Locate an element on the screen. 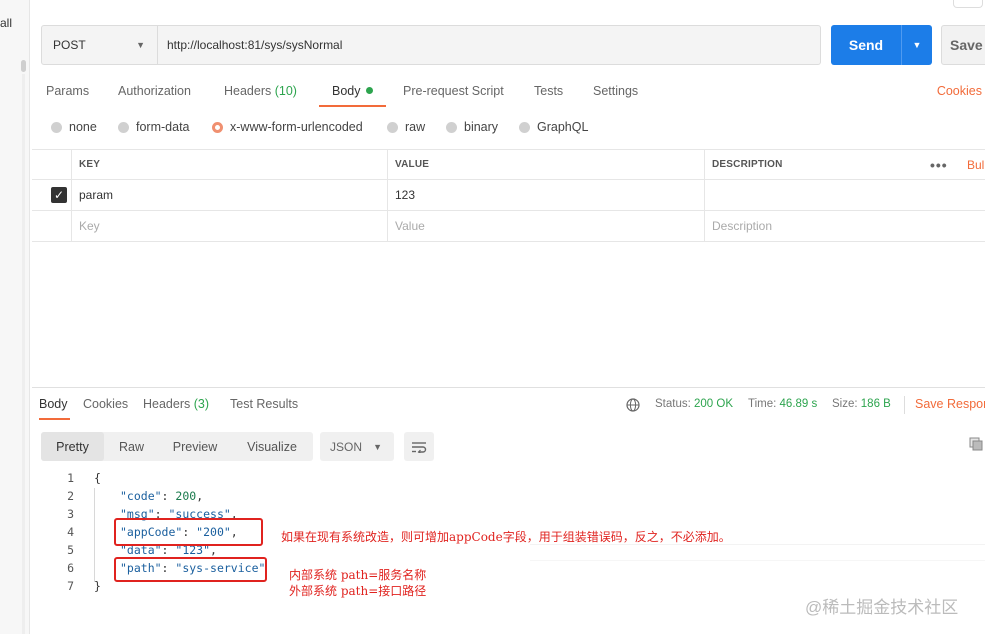  response-tab-headers-label: Headers is located at coordinates (167, 404).